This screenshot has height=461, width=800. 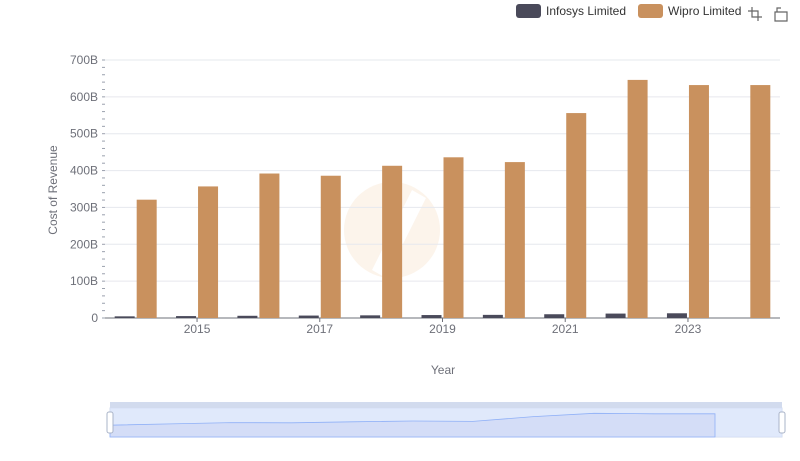 What do you see at coordinates (247, 316) in the screenshot?
I see `bar-infosys-2016` at bounding box center [247, 316].